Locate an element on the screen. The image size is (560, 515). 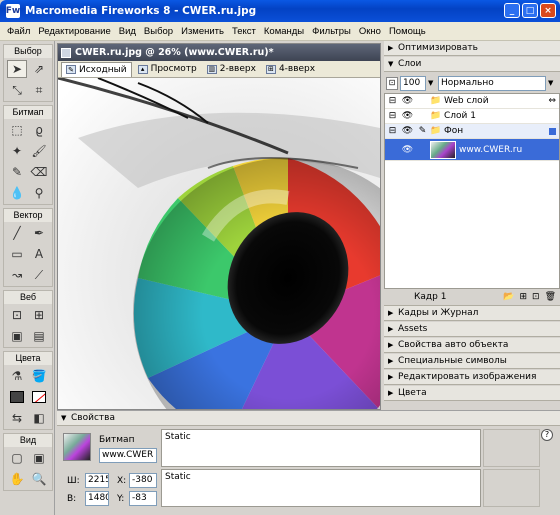
panel-layers-header: ▼ Слои is located at coordinates (472, 64).